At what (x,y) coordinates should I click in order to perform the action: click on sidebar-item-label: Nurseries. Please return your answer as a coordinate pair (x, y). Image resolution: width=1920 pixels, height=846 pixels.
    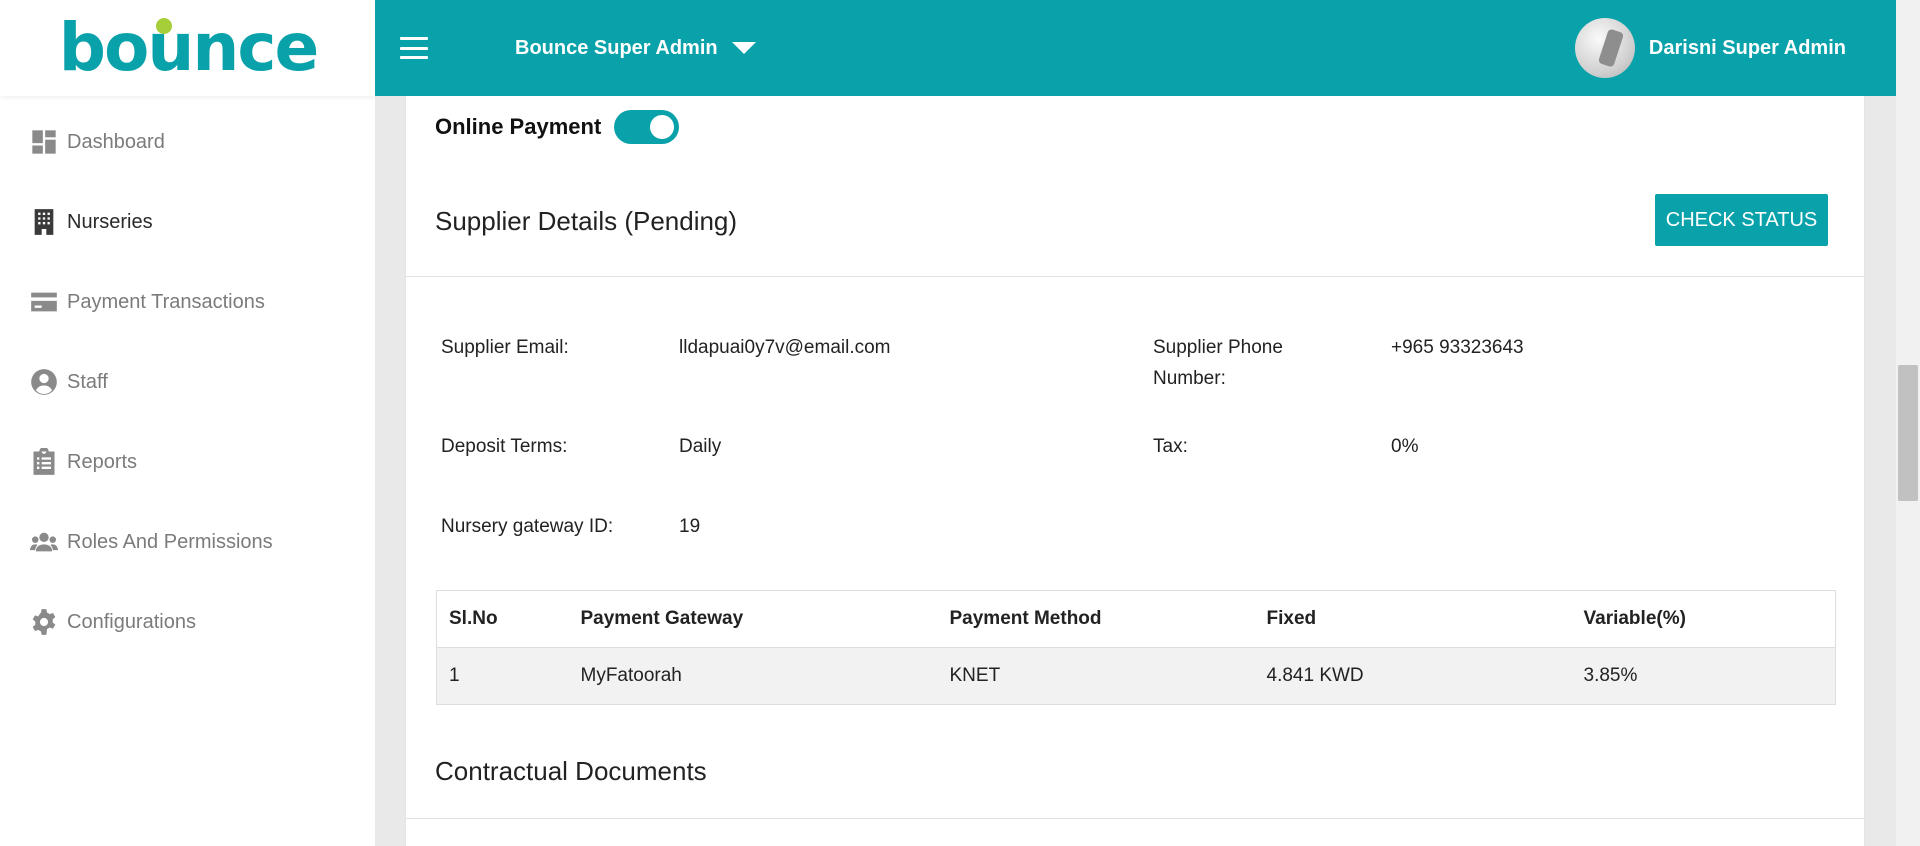
    Looking at the image, I should click on (110, 221).